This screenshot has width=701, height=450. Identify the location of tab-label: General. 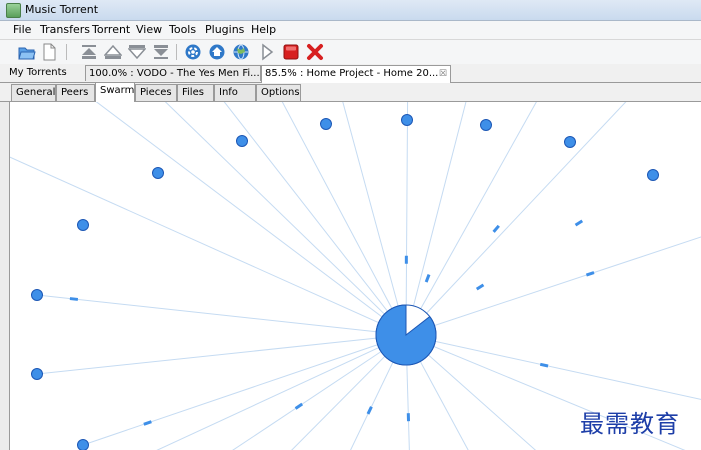
(36, 92).